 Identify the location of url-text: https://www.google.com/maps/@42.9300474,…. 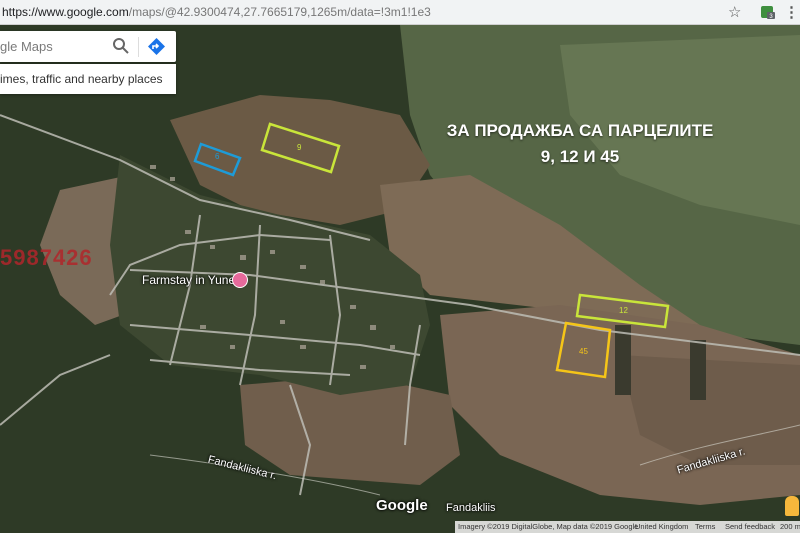
(215, 12).